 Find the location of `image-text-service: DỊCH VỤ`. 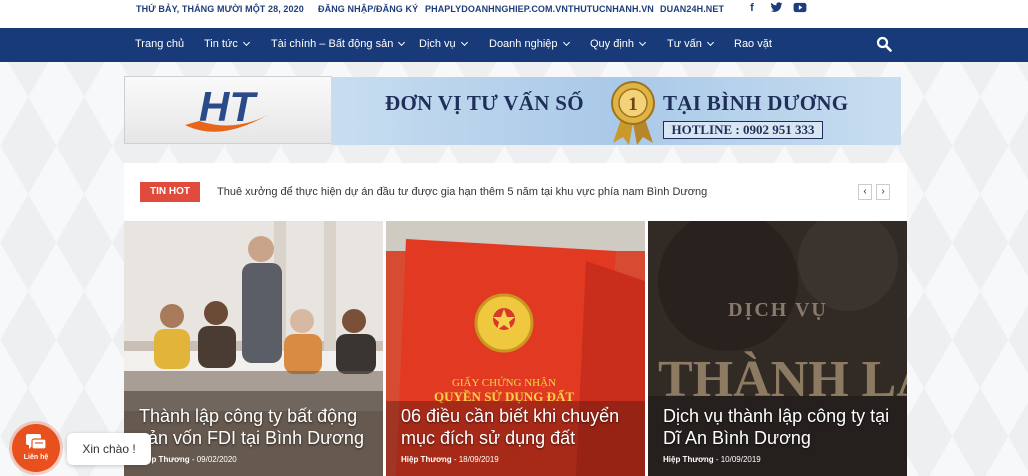

image-text-service: DỊCH VỤ is located at coordinates (778, 310).